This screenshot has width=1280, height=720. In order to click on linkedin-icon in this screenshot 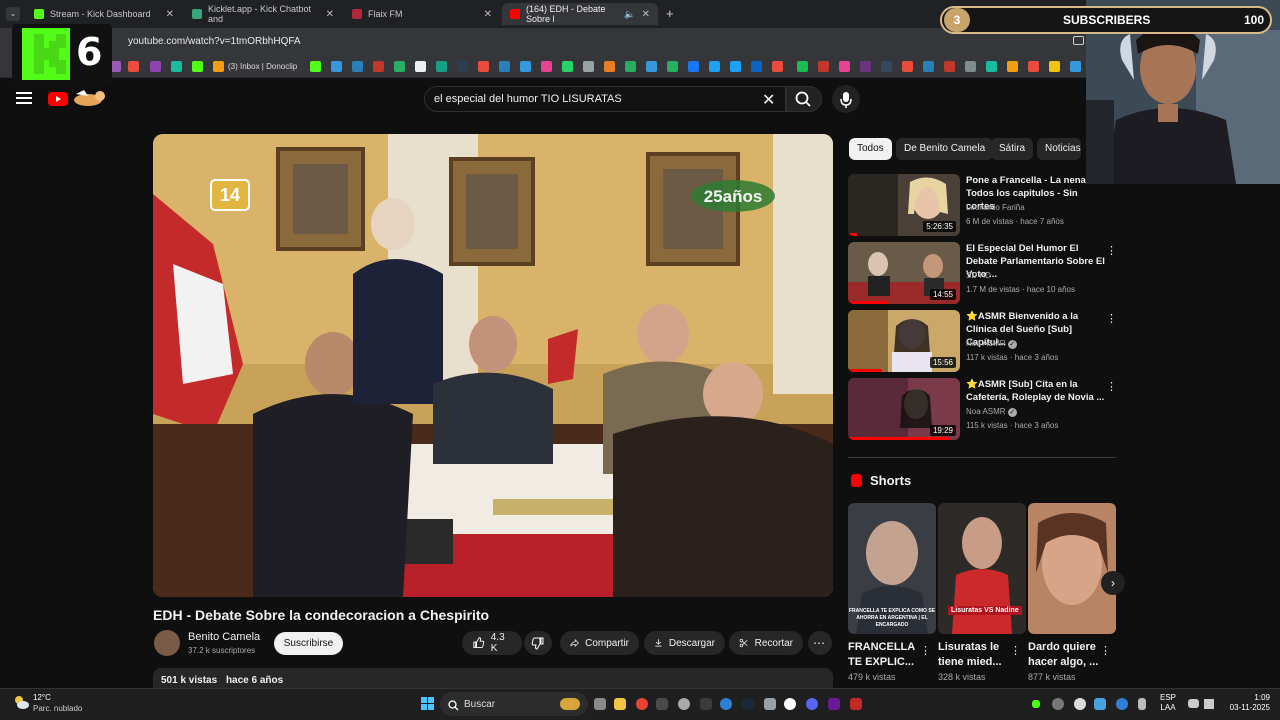, I will do `click(756, 66)`.